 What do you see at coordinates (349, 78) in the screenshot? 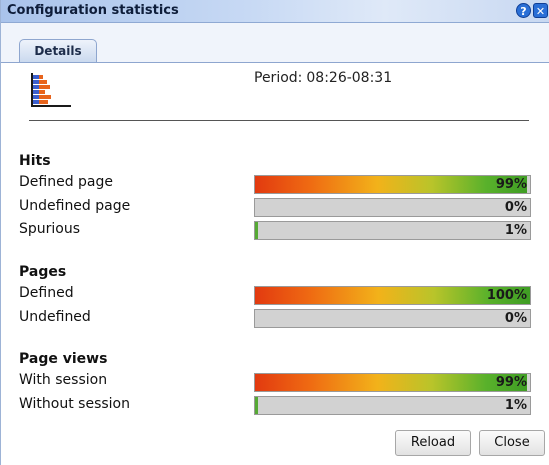
I see `period-value: 08:26-08:31` at bounding box center [349, 78].